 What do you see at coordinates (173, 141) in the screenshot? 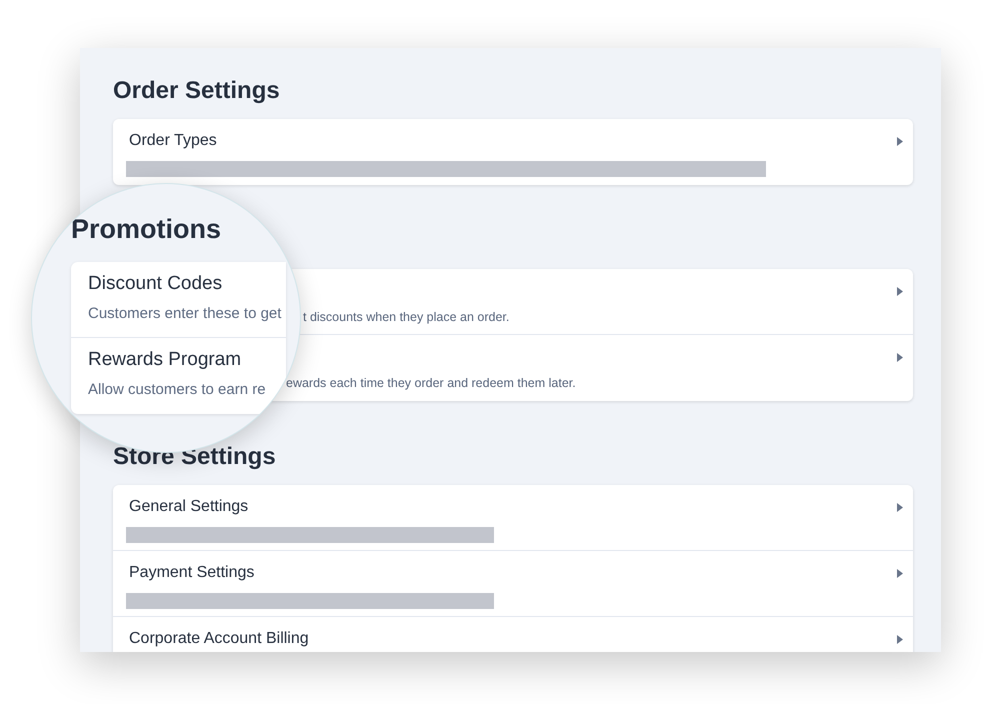
I see `row-title: Order Types` at bounding box center [173, 141].